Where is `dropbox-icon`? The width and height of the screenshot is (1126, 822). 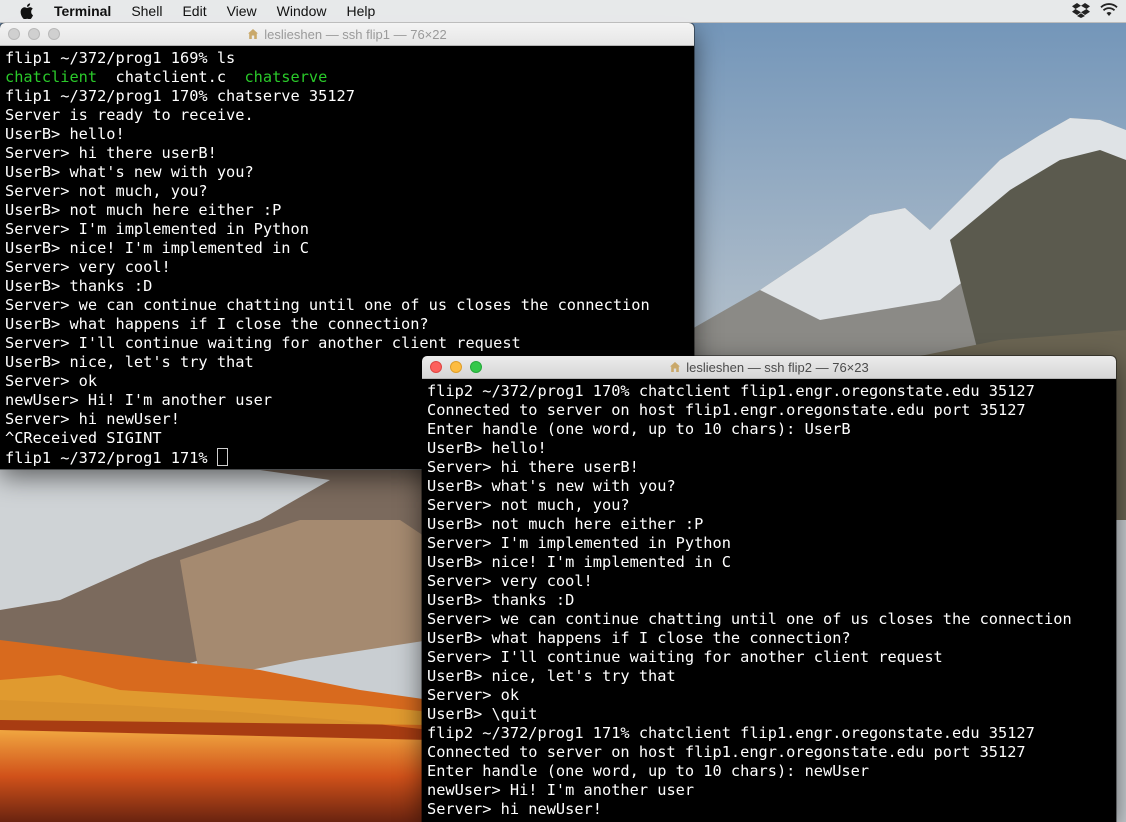 dropbox-icon is located at coordinates (1081, 11).